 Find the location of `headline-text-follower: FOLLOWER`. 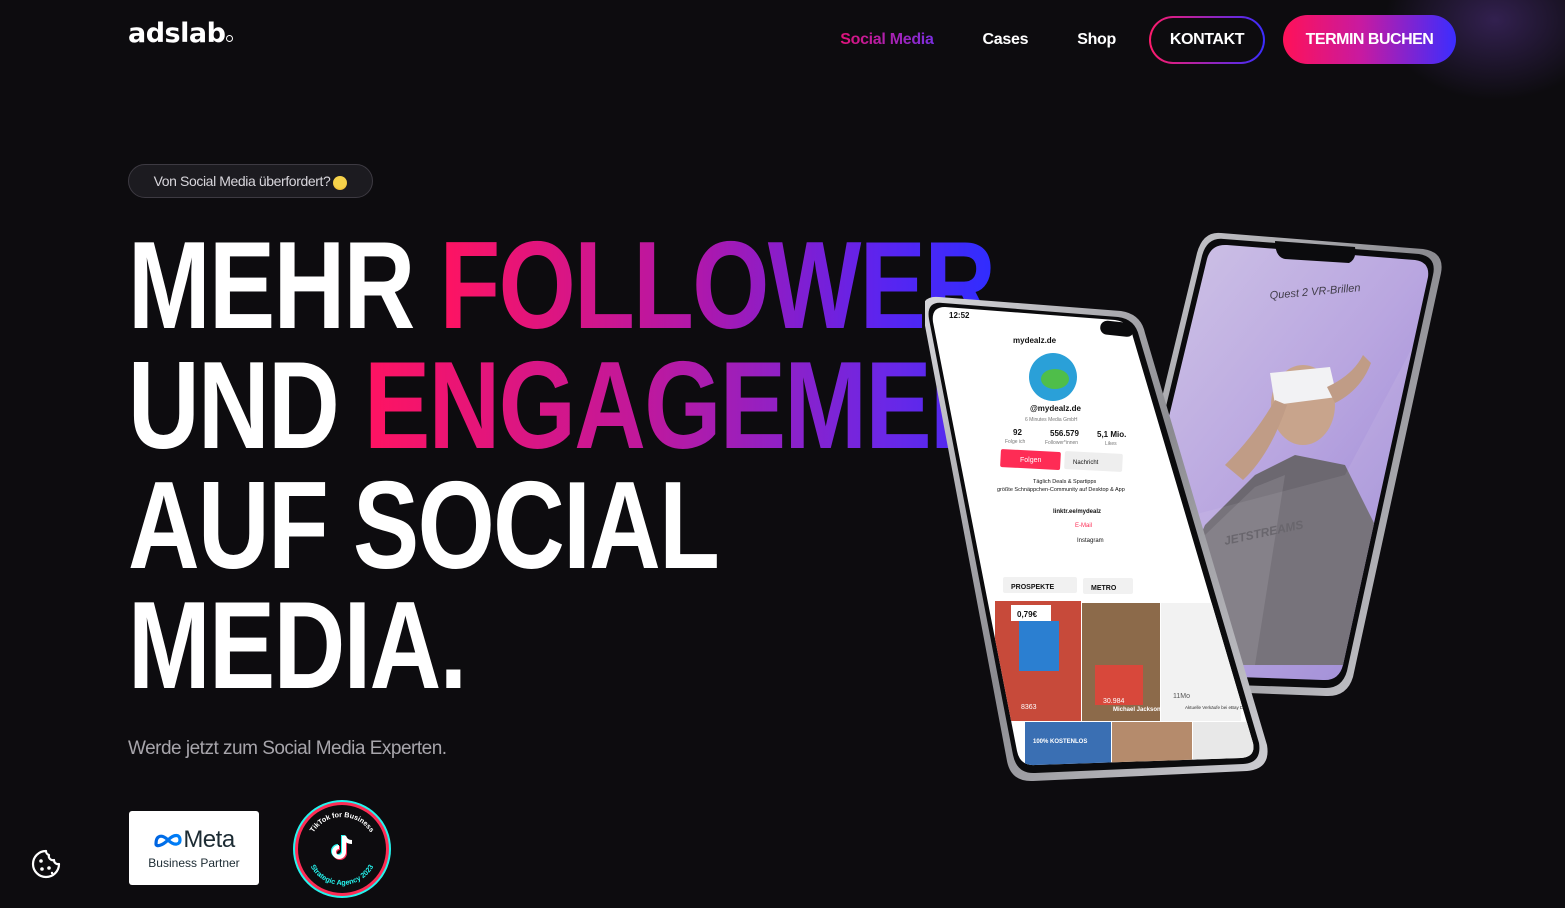

headline-text-follower: FOLLOWER is located at coordinates (717, 286).